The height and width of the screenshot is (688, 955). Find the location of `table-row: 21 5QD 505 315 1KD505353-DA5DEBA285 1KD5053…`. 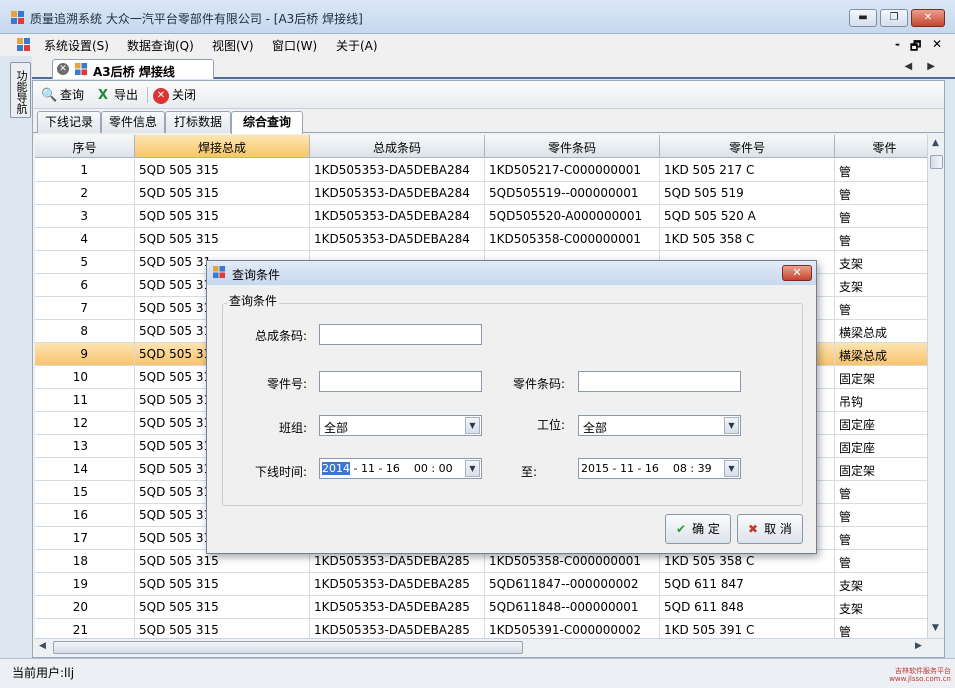

table-row: 21 5QD 505 315 1KD505353-DA5DEBA285 1KD5053… is located at coordinates (481, 628).